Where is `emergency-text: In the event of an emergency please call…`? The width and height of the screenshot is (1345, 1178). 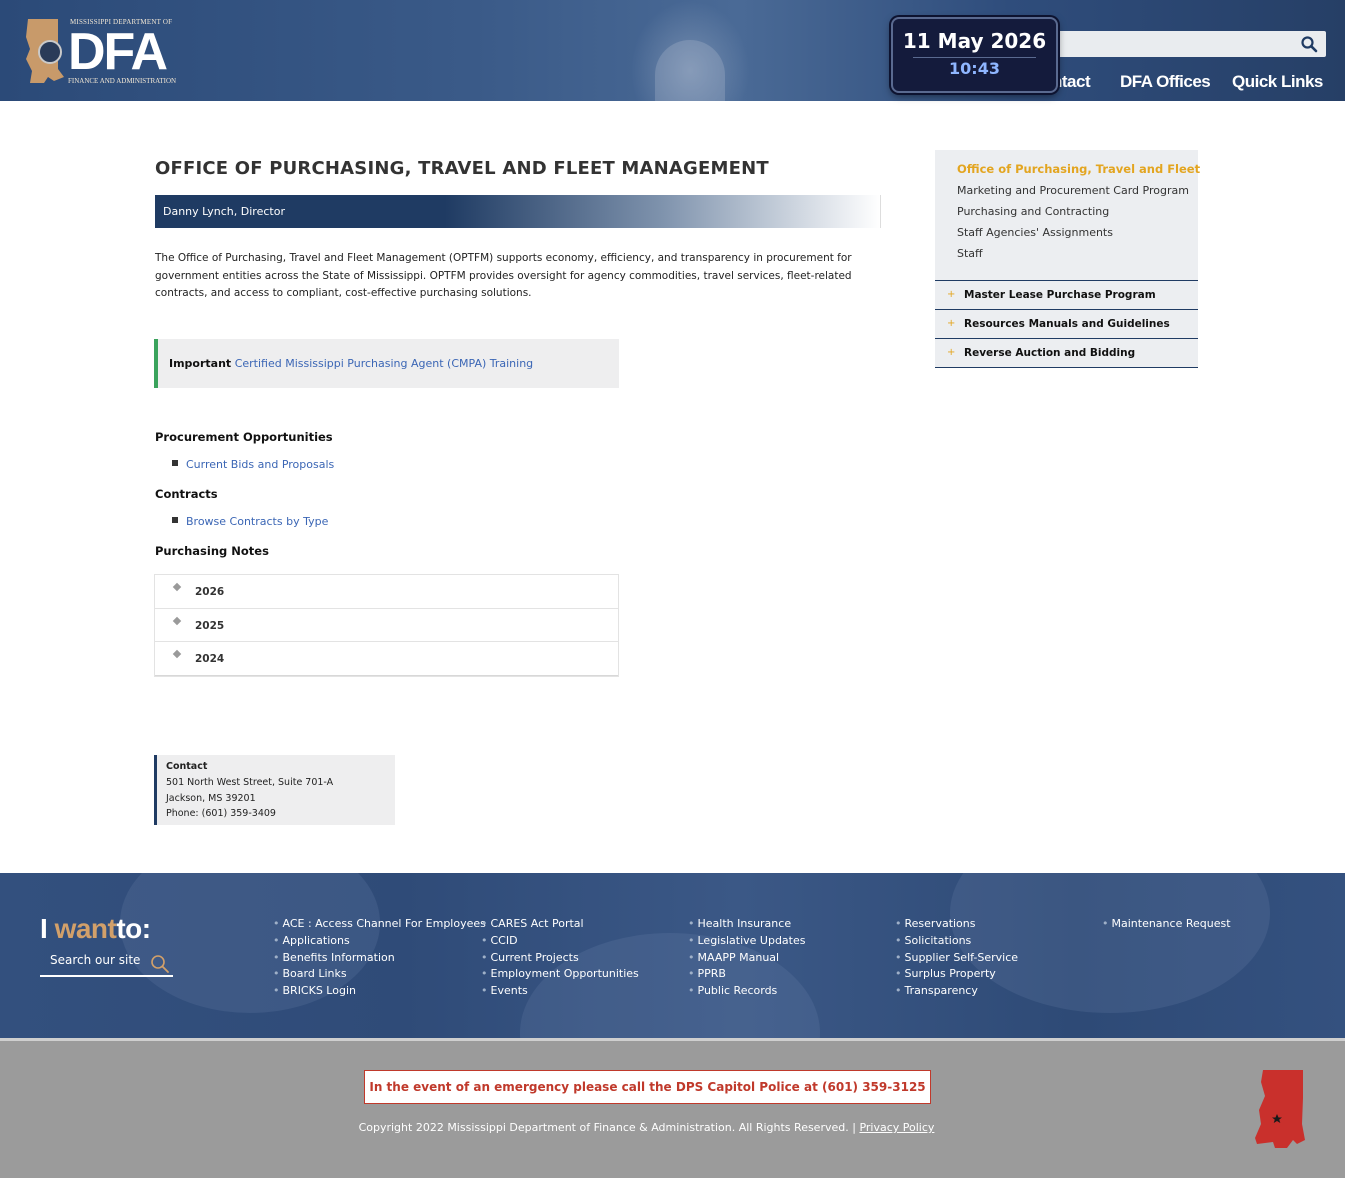 emergency-text: In the event of an emergency please call… is located at coordinates (647, 1087).